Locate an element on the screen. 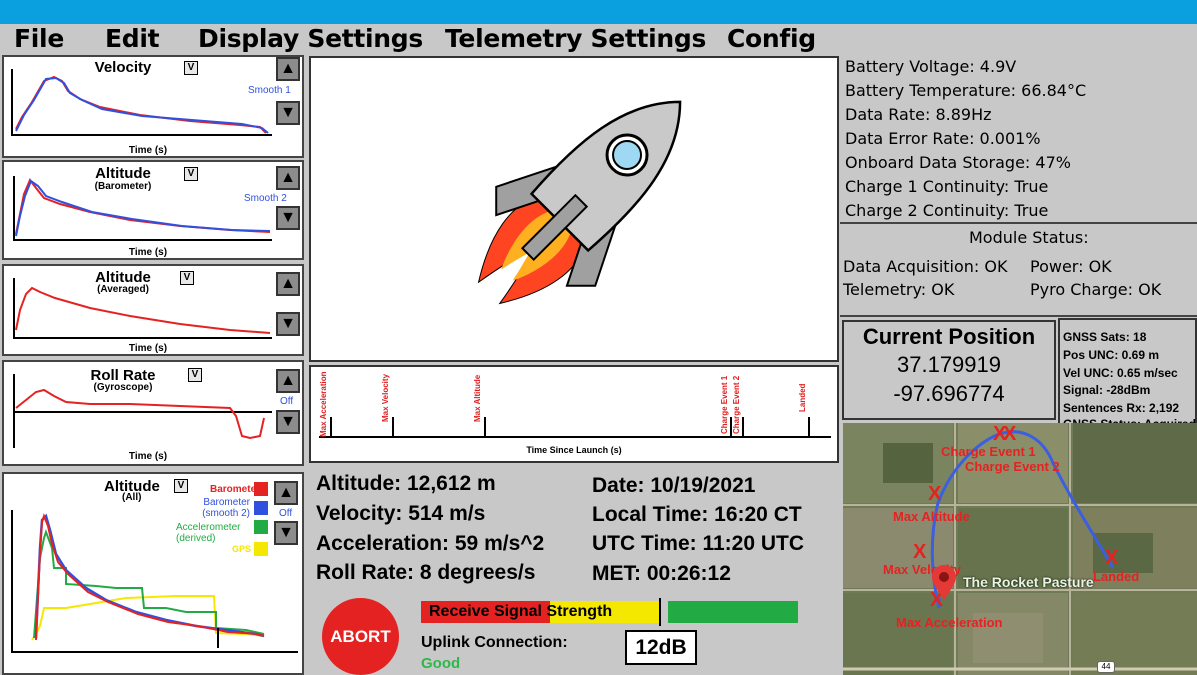 The image size is (1197, 675). altitude-avg-plot is located at coordinates (142, 308).